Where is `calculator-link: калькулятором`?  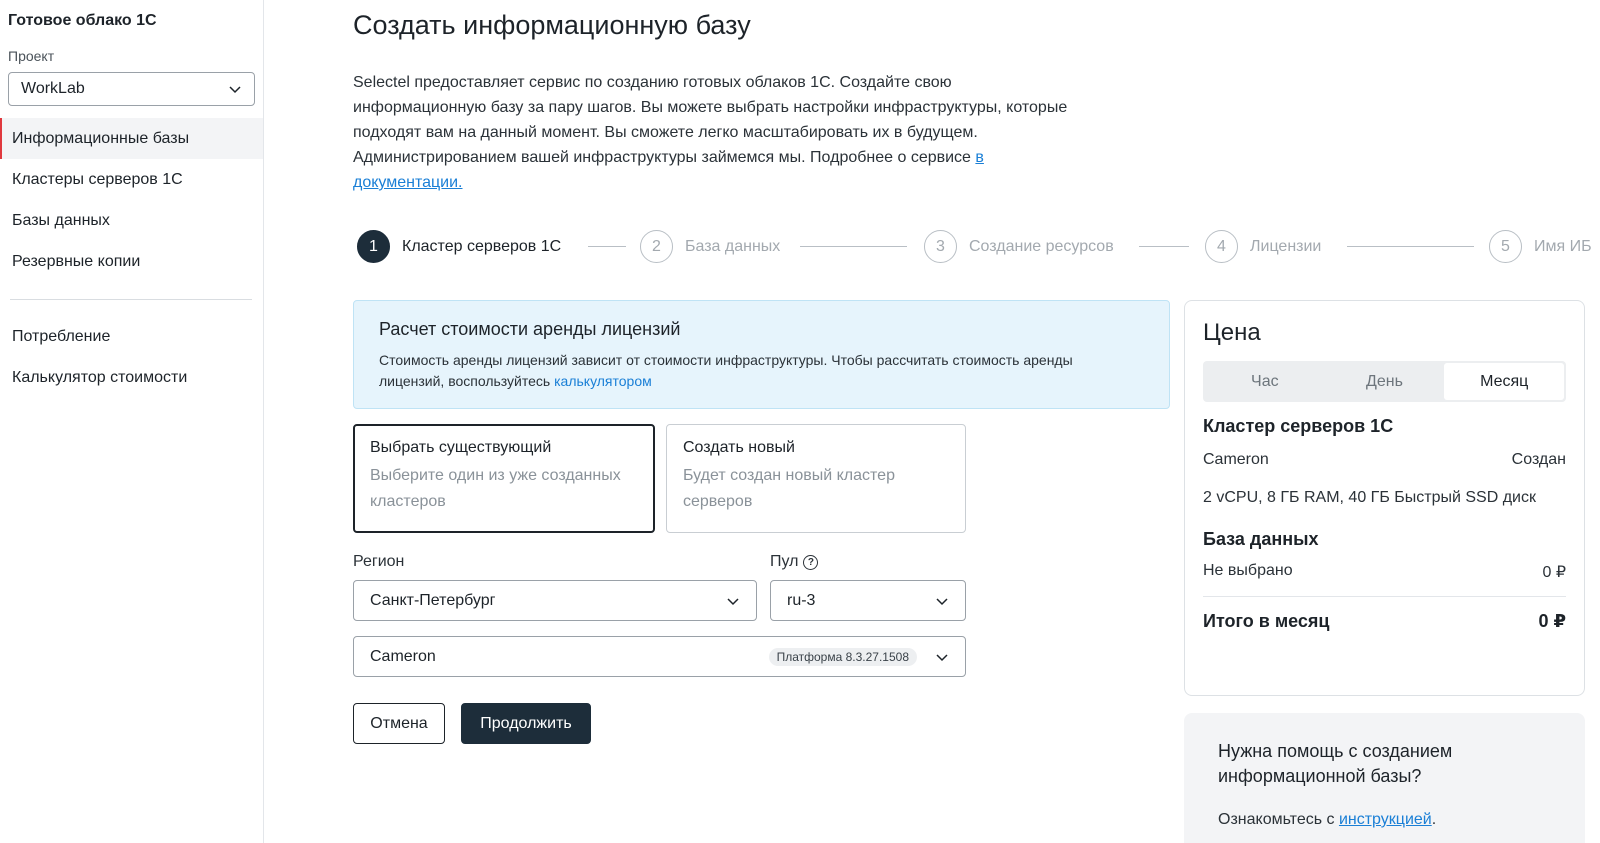 calculator-link: калькулятором is located at coordinates (603, 381).